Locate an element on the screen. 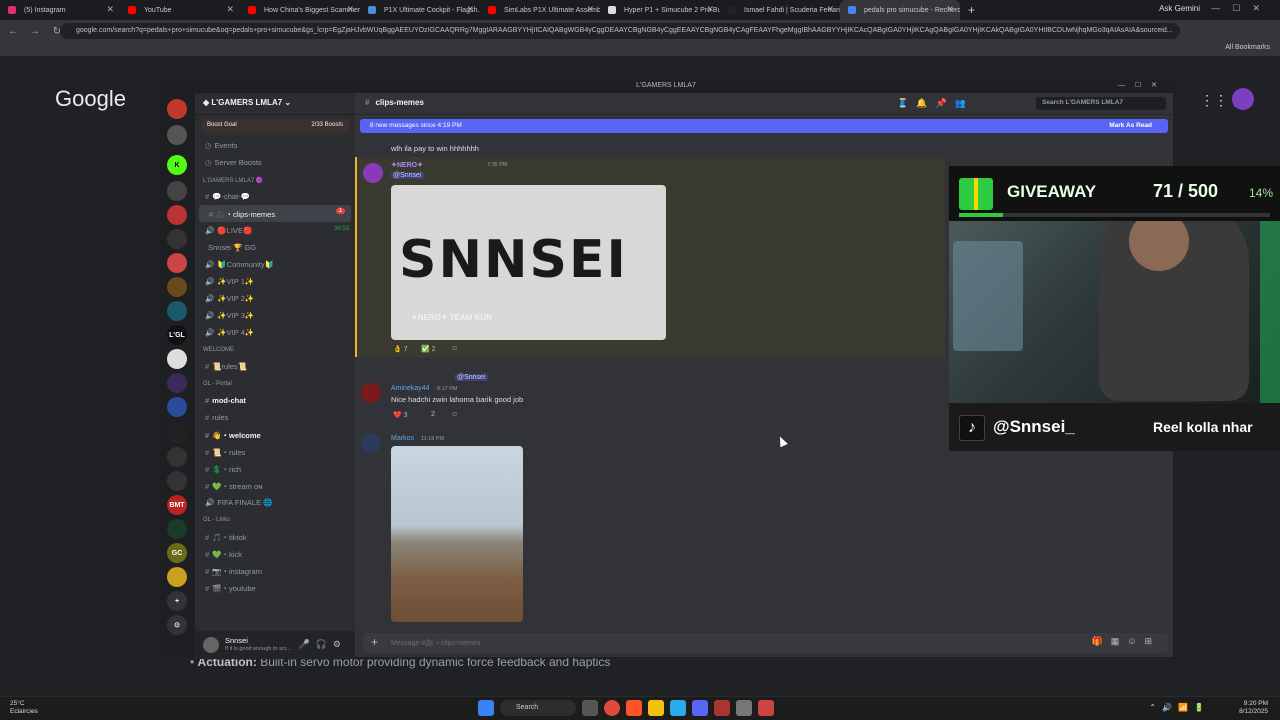 This screenshot has width=1280, height=720. channel-item: 🔊 ✨VIP 3✨ is located at coordinates (275, 315).